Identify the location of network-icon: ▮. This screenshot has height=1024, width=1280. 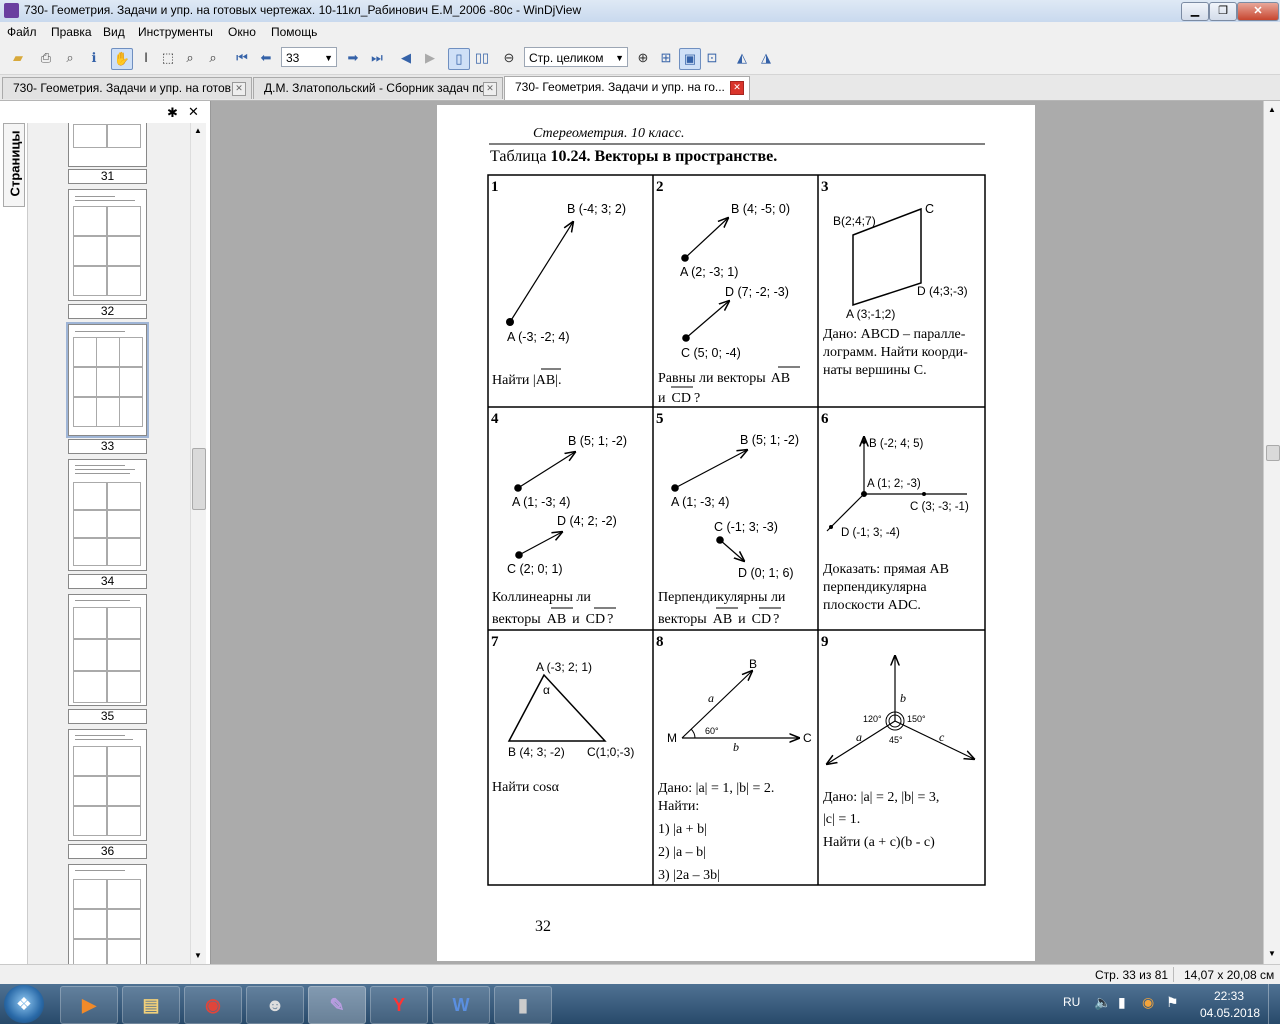
(1122, 1002).